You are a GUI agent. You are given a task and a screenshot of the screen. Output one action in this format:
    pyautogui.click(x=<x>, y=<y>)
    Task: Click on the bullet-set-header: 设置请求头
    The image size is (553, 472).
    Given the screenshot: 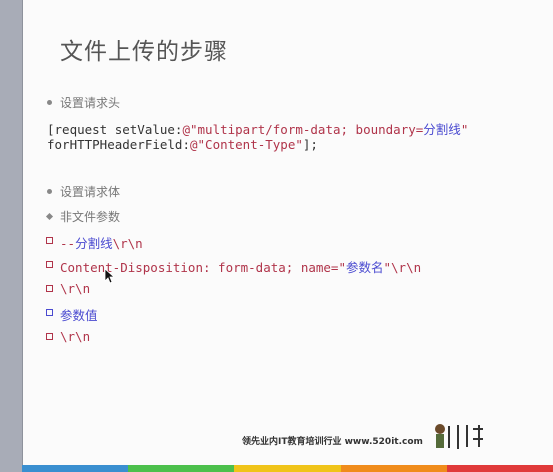 What is the action you would take?
    pyautogui.click(x=90, y=103)
    